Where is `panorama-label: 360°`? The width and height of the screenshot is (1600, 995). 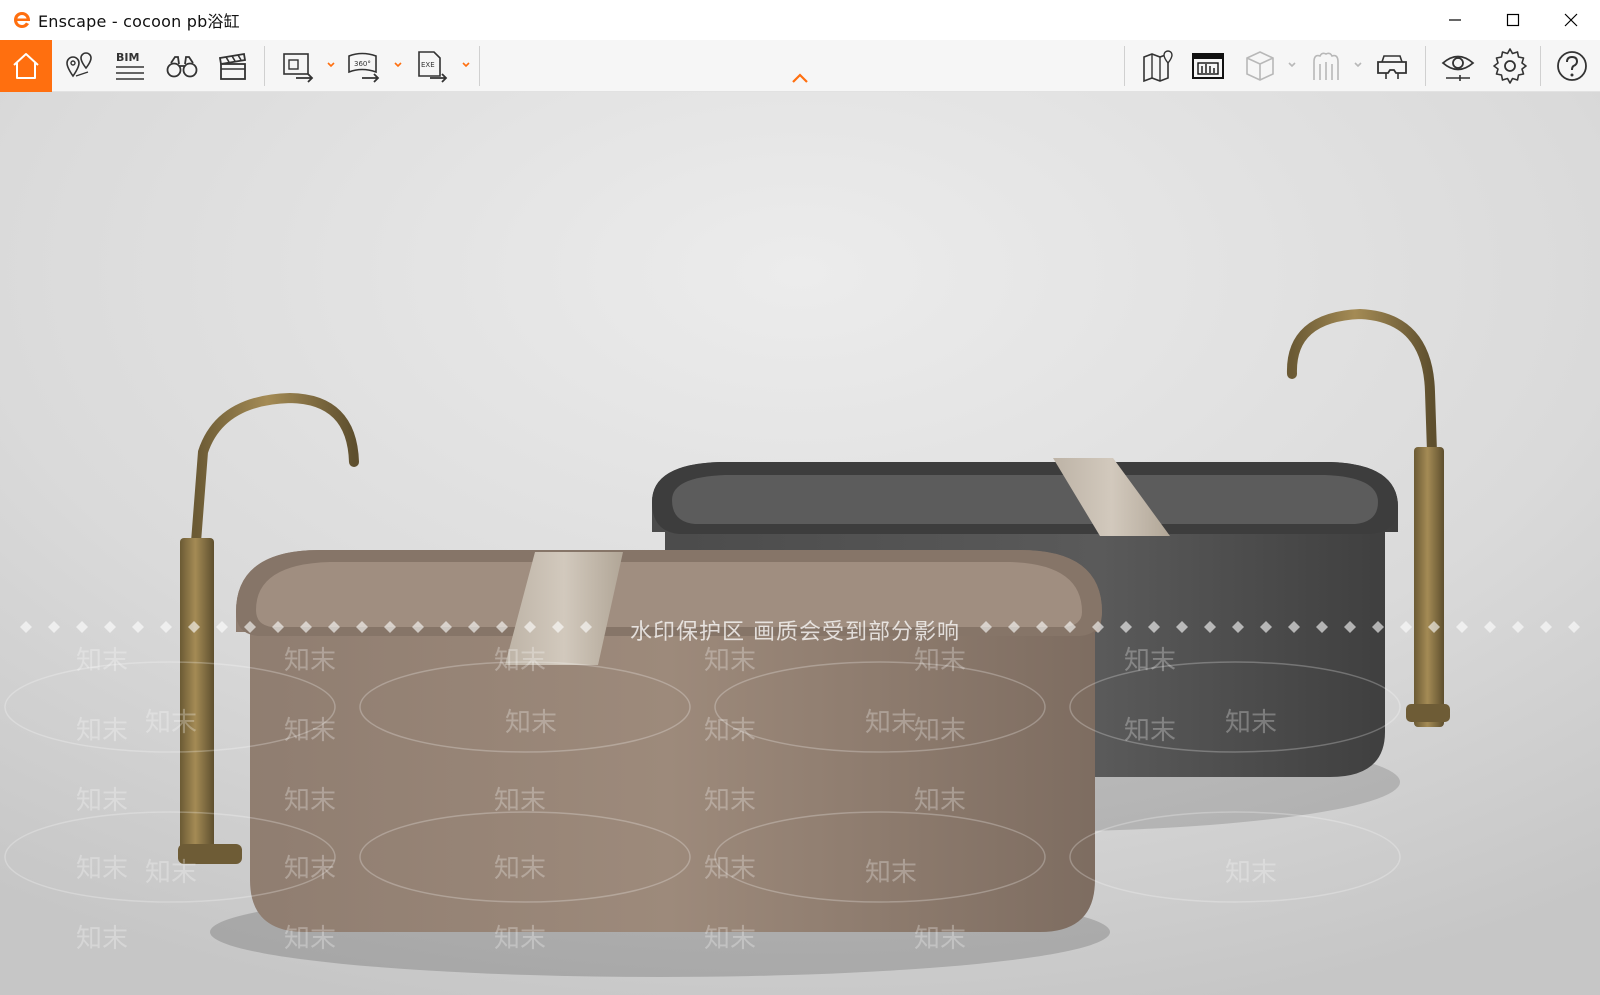
panorama-label: 360° is located at coordinates (362, 64).